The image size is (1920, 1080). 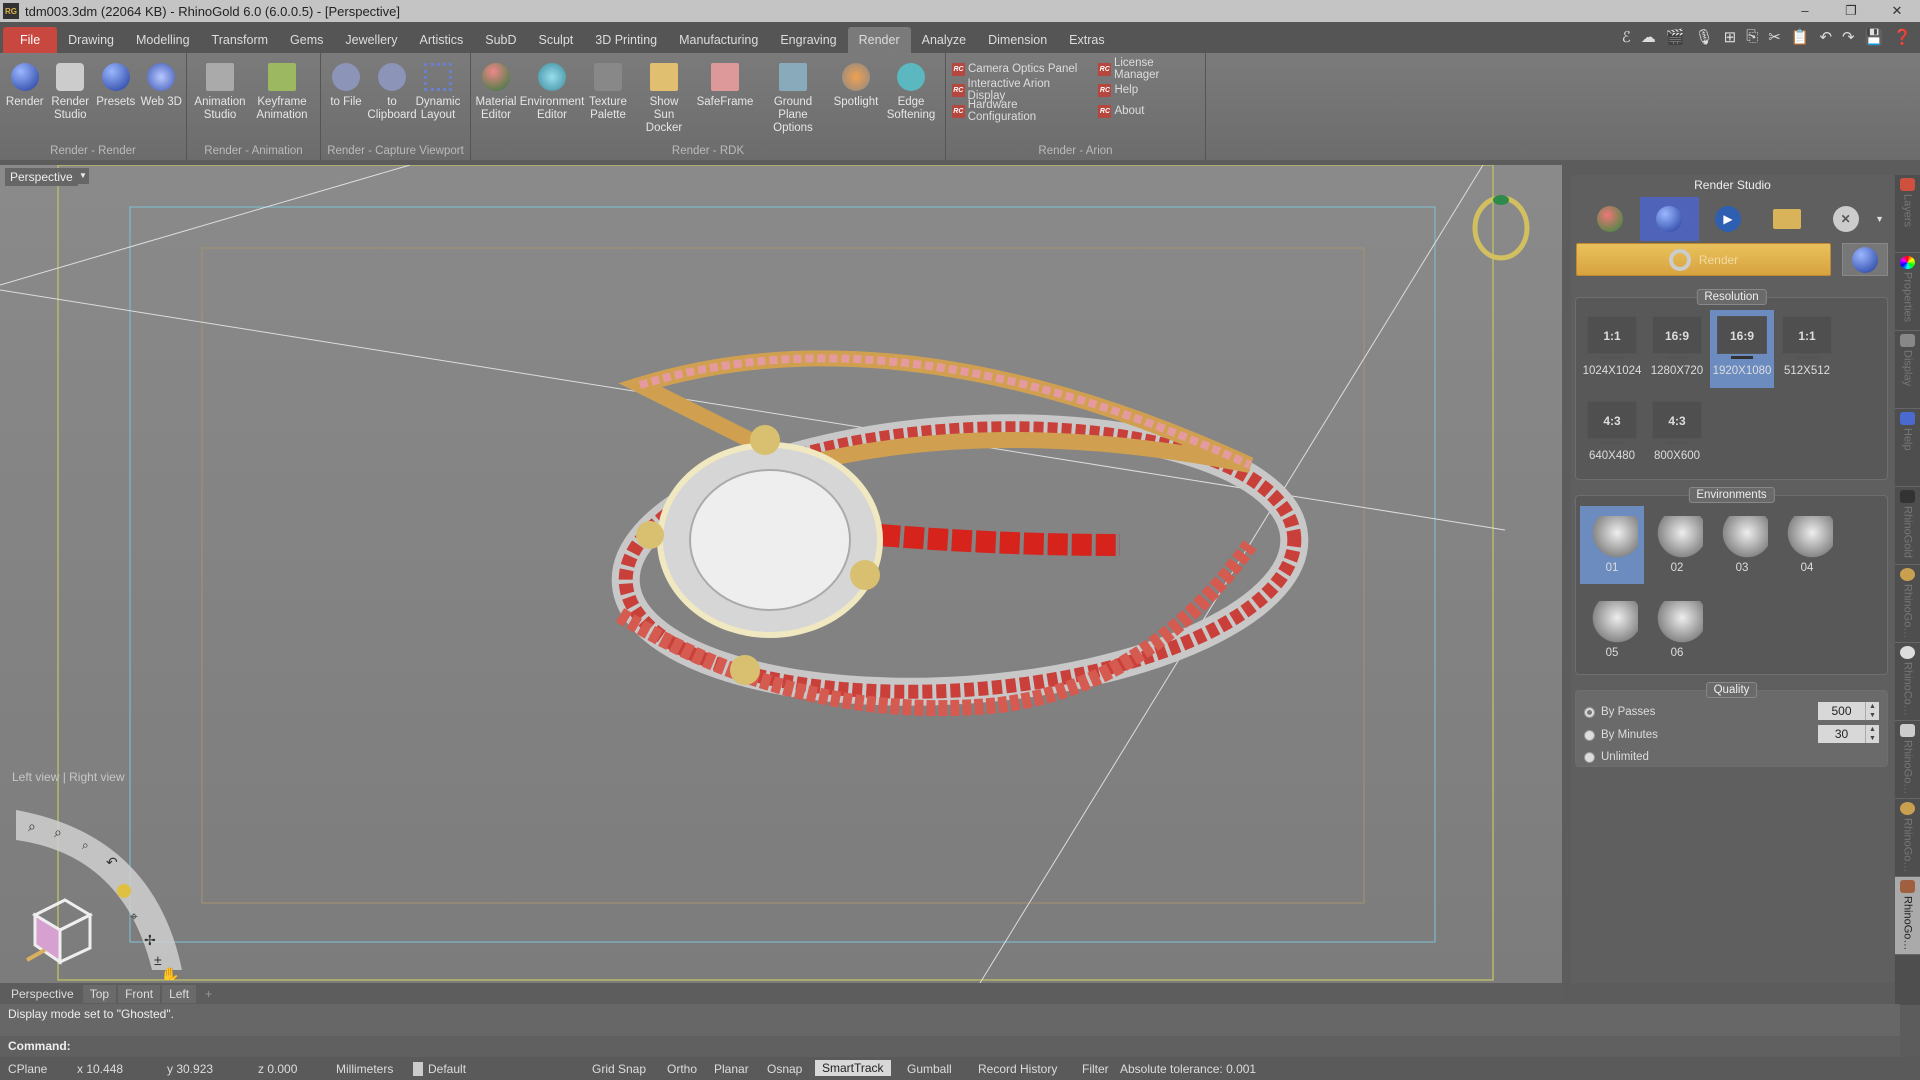 What do you see at coordinates (1703, 259) in the screenshot?
I see `render-button: Render` at bounding box center [1703, 259].